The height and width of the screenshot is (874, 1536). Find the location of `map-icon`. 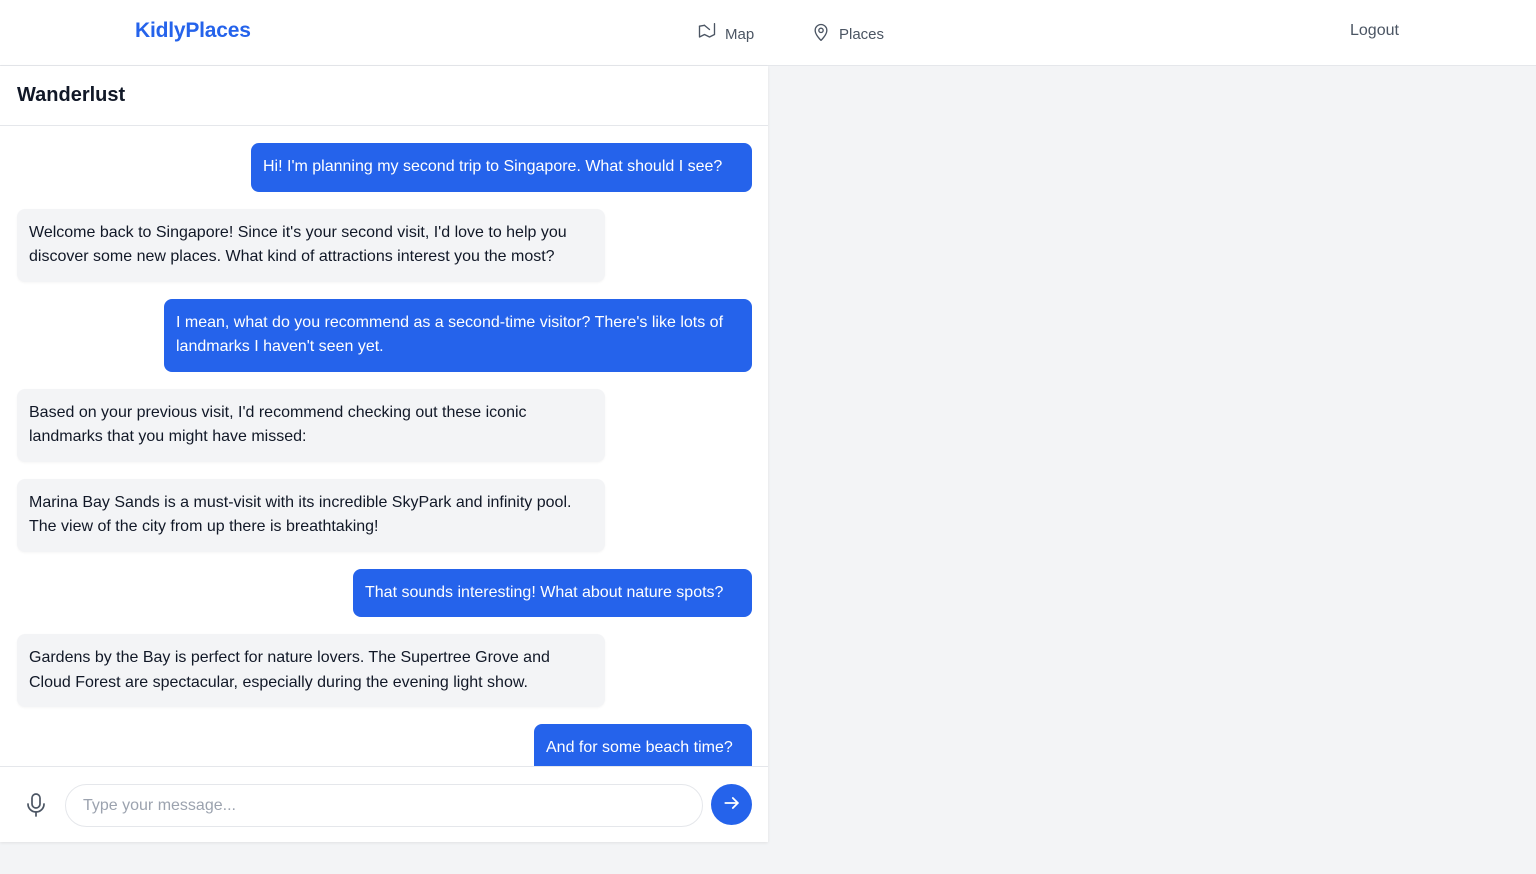

map-icon is located at coordinates (707, 34).